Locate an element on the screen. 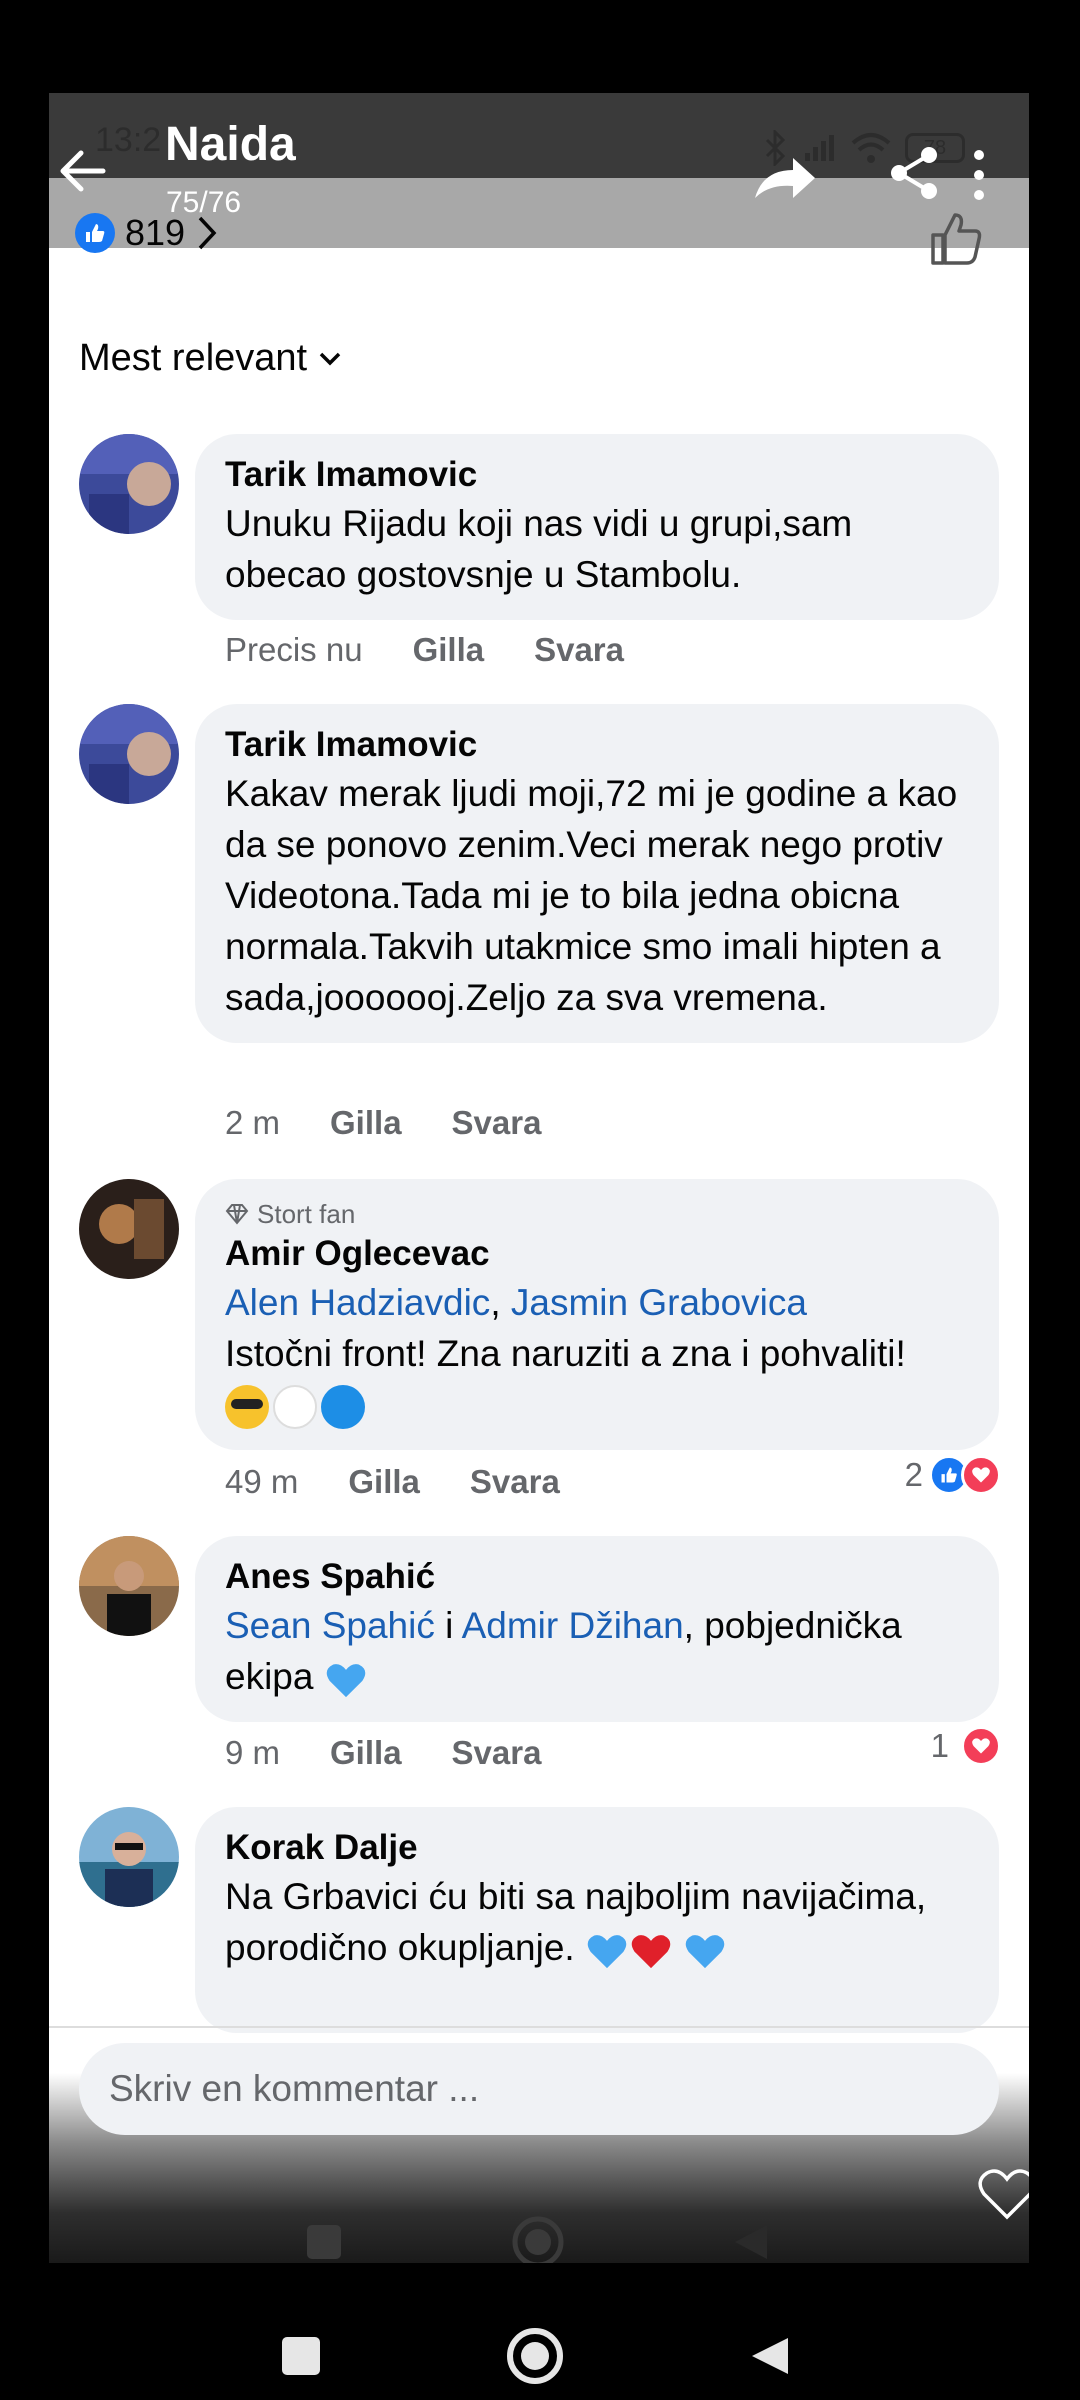  divider is located at coordinates (539, 2027).